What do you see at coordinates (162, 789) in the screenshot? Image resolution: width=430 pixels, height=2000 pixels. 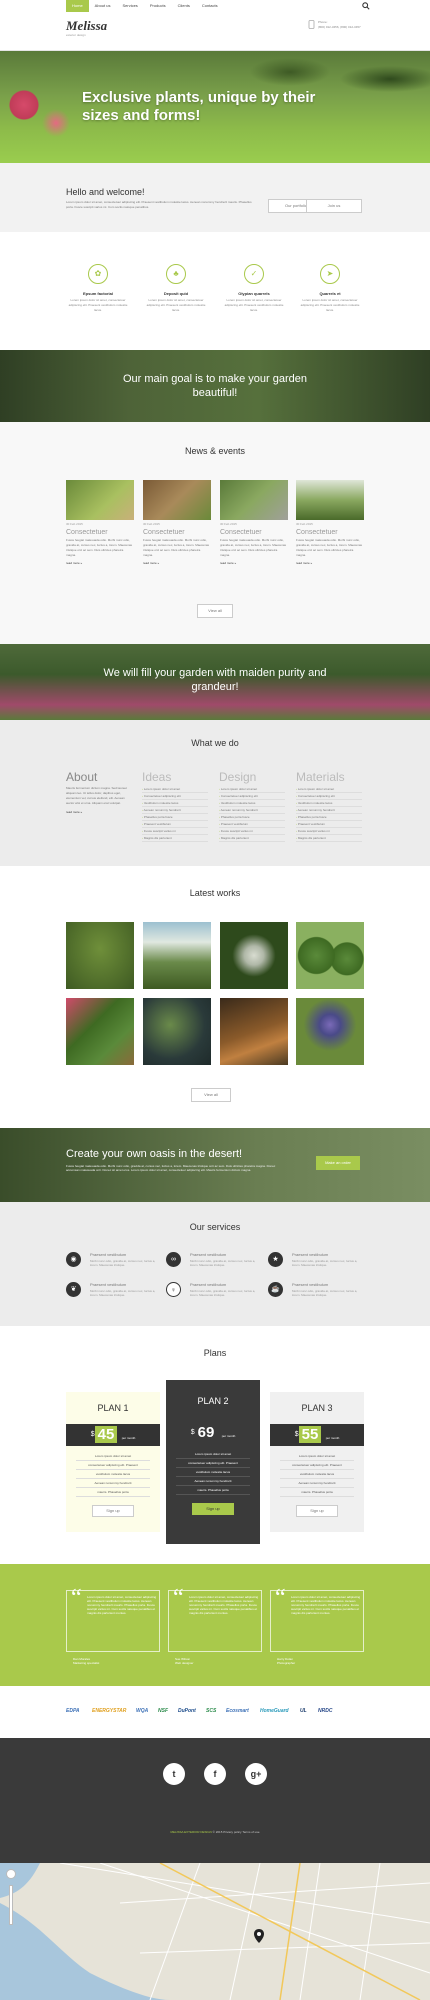 I see `list-item-label: Lorem ipsum dolor sit amet` at bounding box center [162, 789].